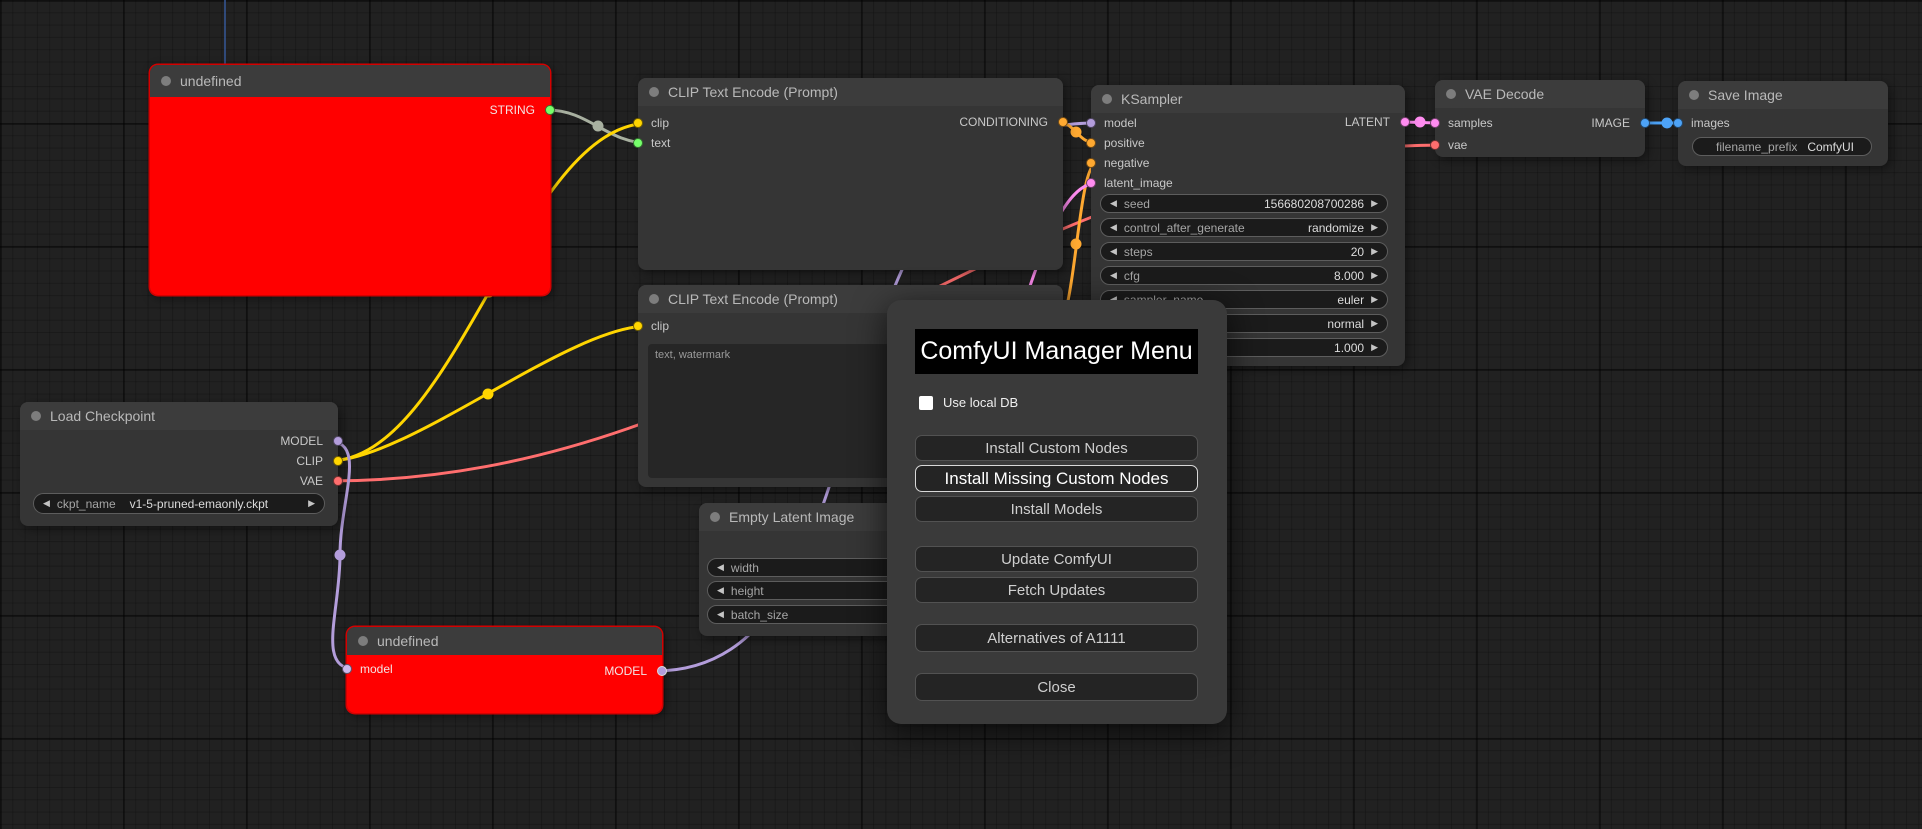 The width and height of the screenshot is (1922, 829). I want to click on widget-label: width, so click(744, 567).